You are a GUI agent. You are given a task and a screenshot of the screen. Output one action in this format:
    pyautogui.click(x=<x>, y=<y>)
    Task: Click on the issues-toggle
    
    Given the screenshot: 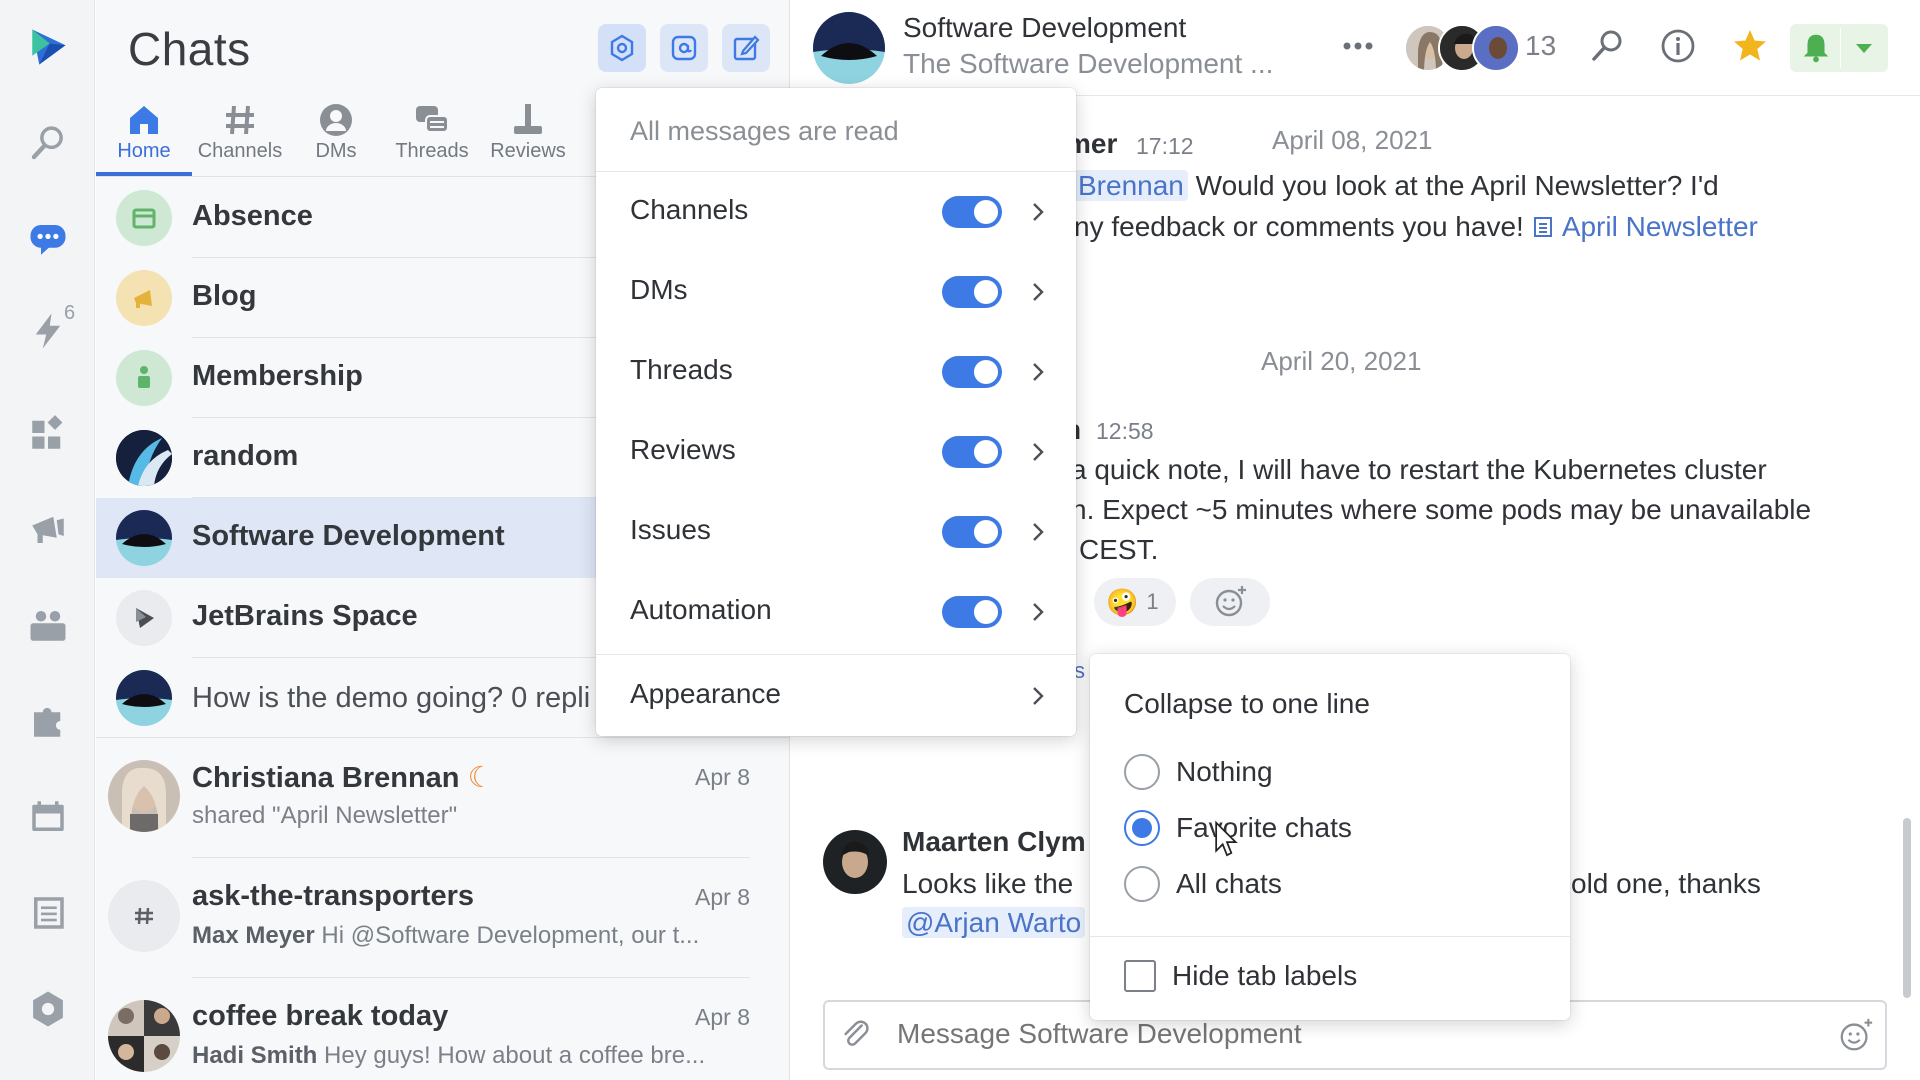 What is the action you would take?
    pyautogui.click(x=972, y=532)
    